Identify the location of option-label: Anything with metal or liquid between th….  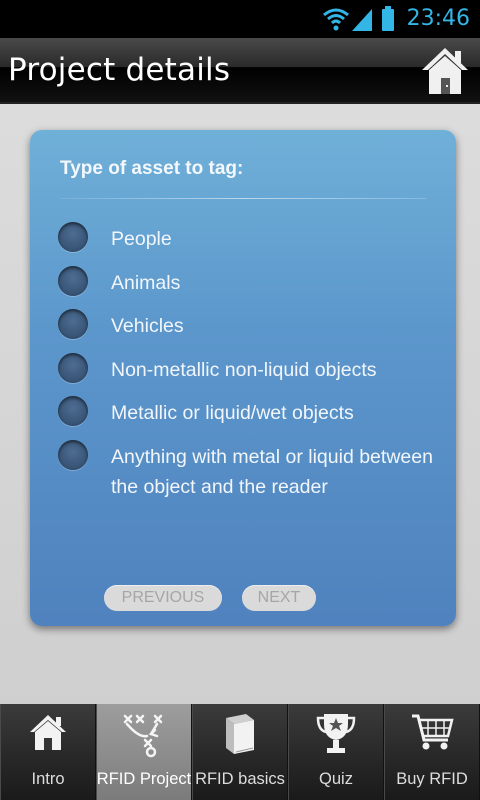
(272, 472).